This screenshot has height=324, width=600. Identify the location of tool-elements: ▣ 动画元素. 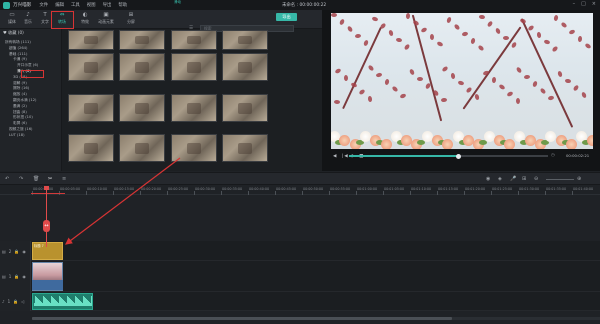
(106, 19).